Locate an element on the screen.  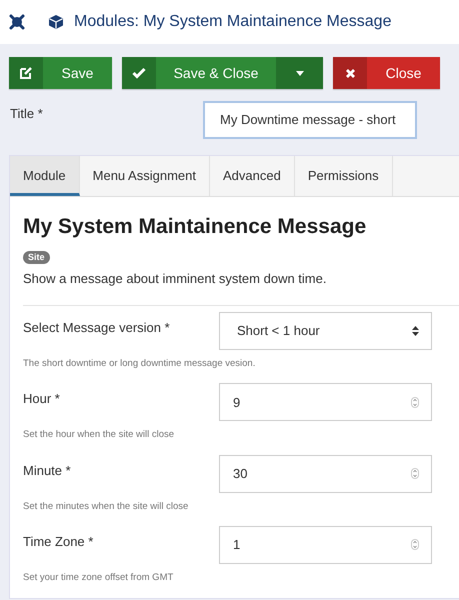
save-button: Save is located at coordinates (60, 73).